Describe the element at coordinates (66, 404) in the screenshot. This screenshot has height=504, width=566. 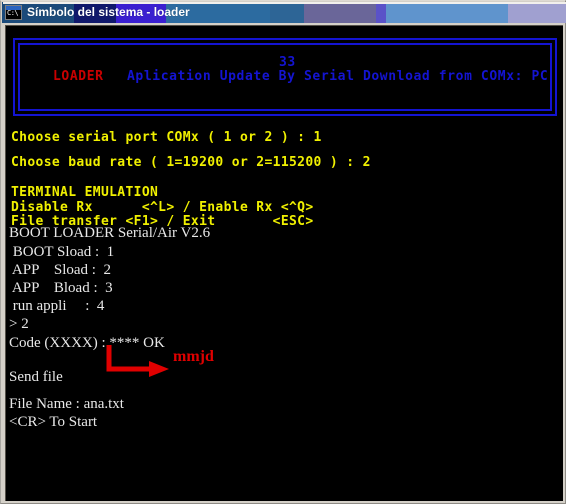
I see `file-name-line: File Name : ana.txt` at that location.